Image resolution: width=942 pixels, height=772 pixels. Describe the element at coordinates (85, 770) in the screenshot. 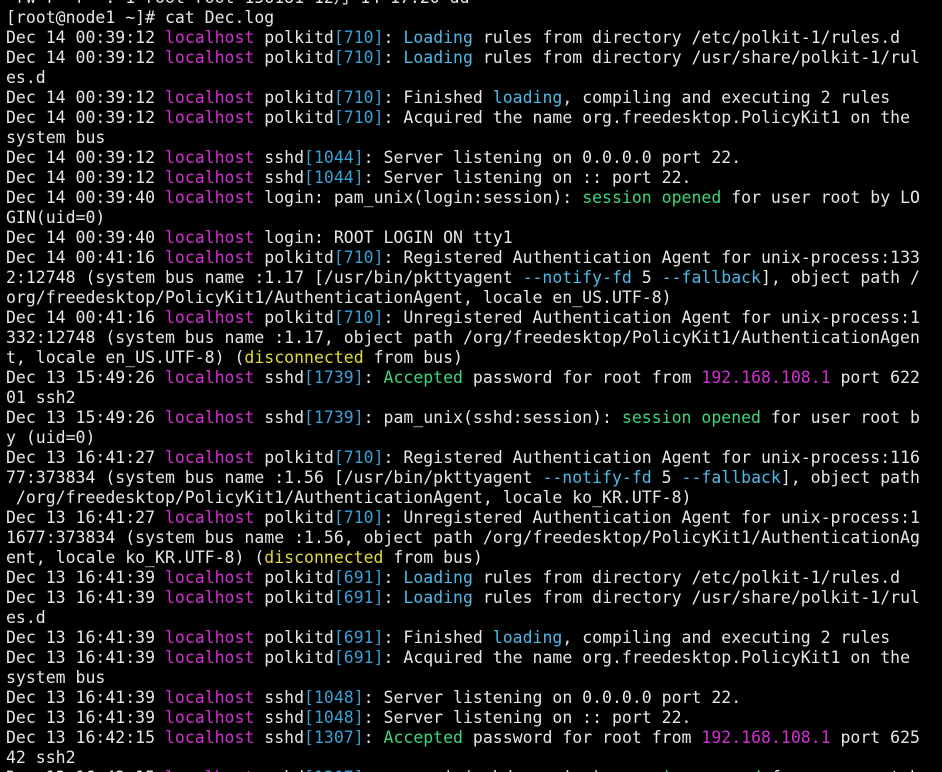

I see `log-text: Dec 13 16:42:15` at that location.